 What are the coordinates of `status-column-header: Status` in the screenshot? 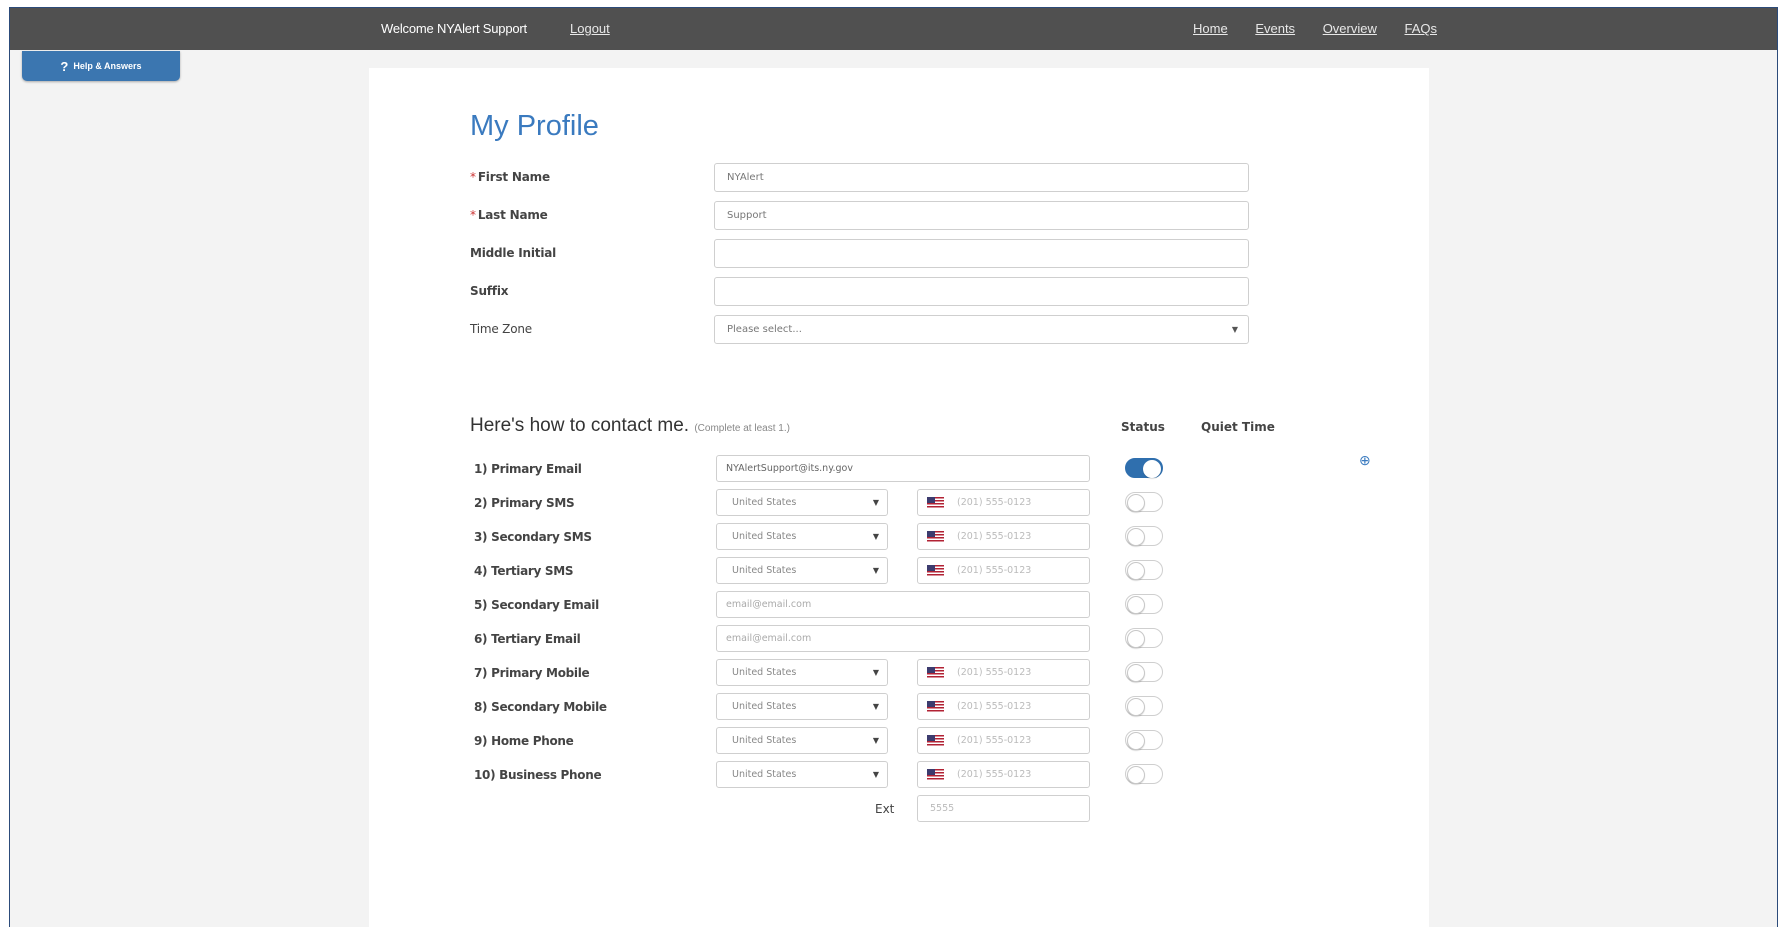 It's located at (1143, 427).